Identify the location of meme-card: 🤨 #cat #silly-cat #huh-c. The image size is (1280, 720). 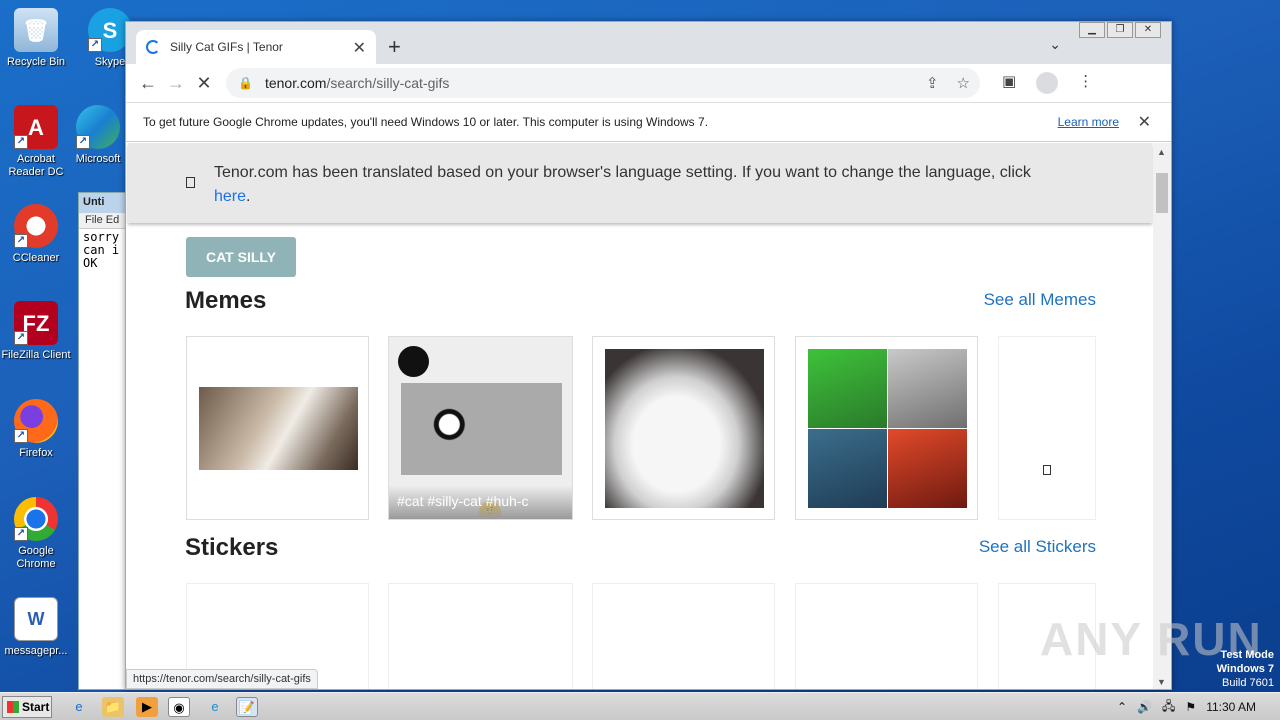
(480, 428).